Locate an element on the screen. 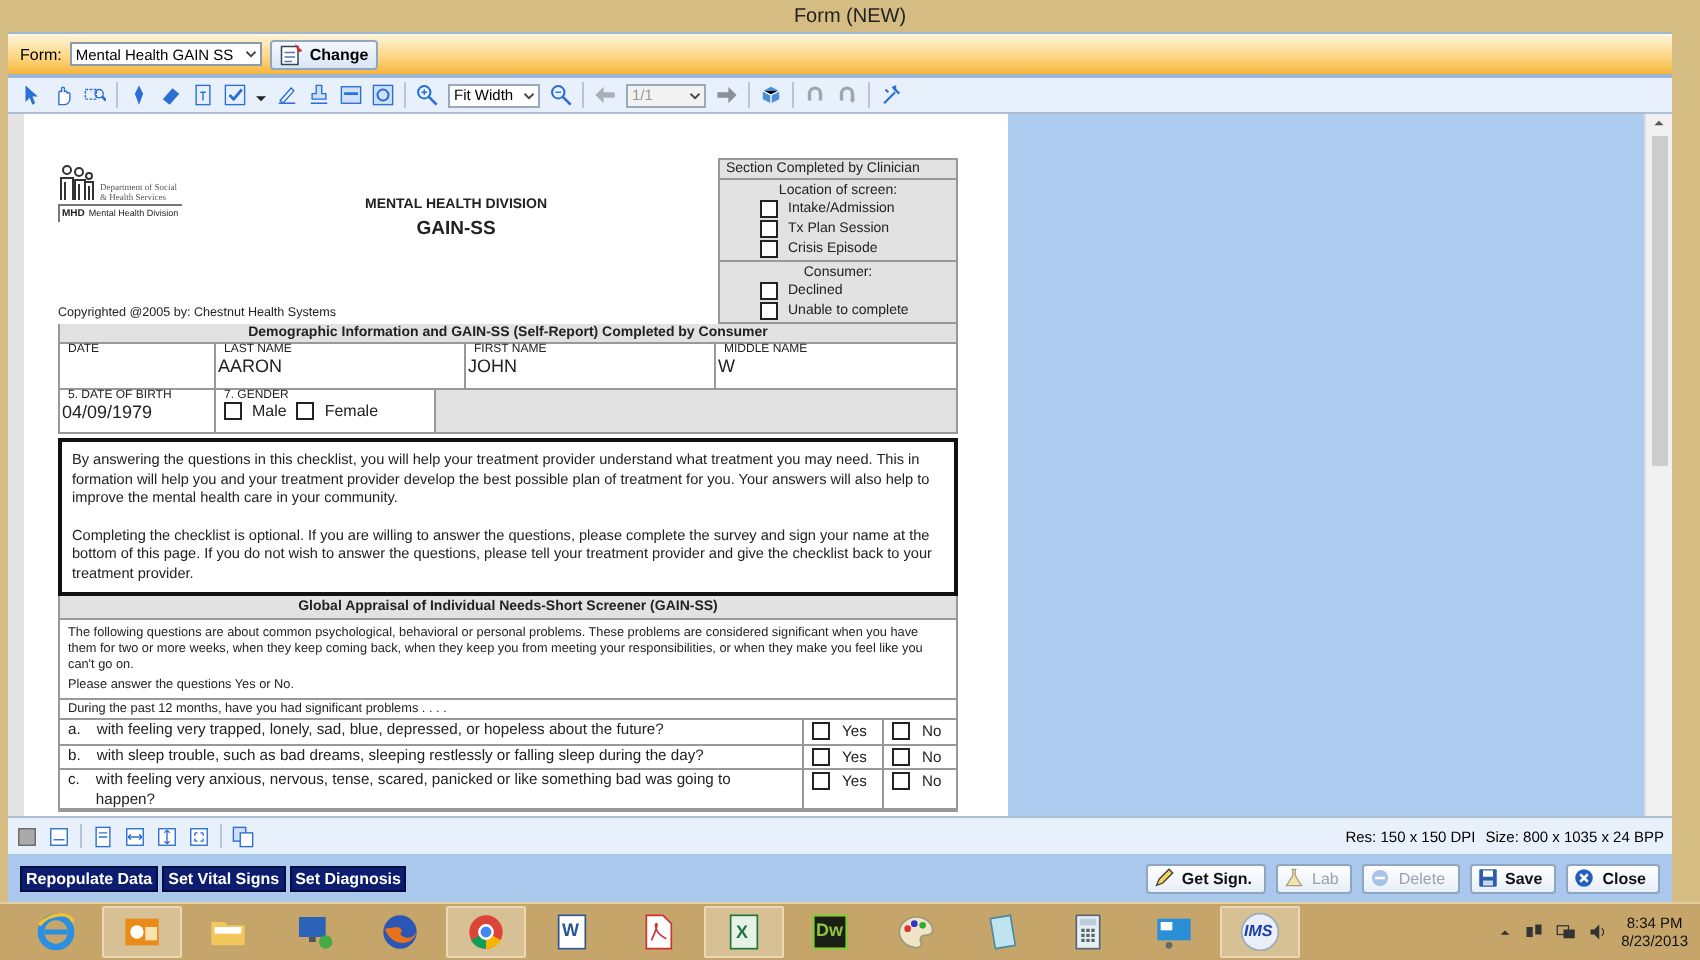 The width and height of the screenshot is (1700, 960). page-width-icon is located at coordinates (59, 836).